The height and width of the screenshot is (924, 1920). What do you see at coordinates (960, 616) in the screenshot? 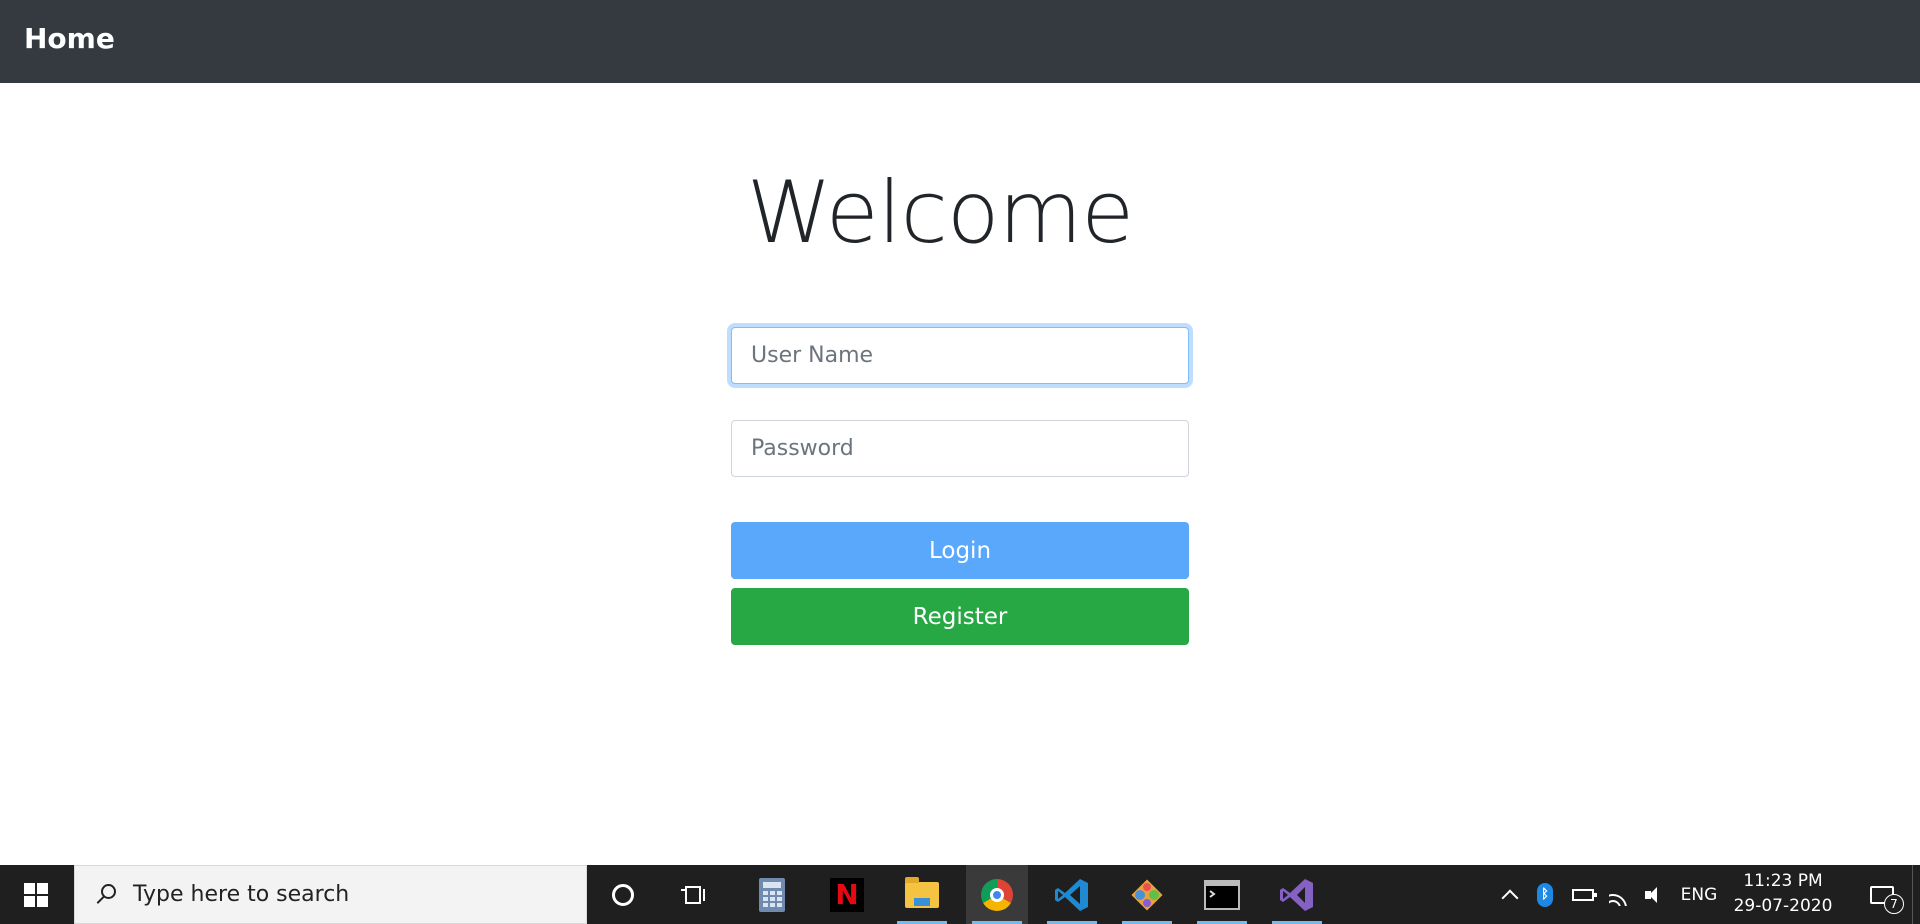
I see `register-button: Register` at bounding box center [960, 616].